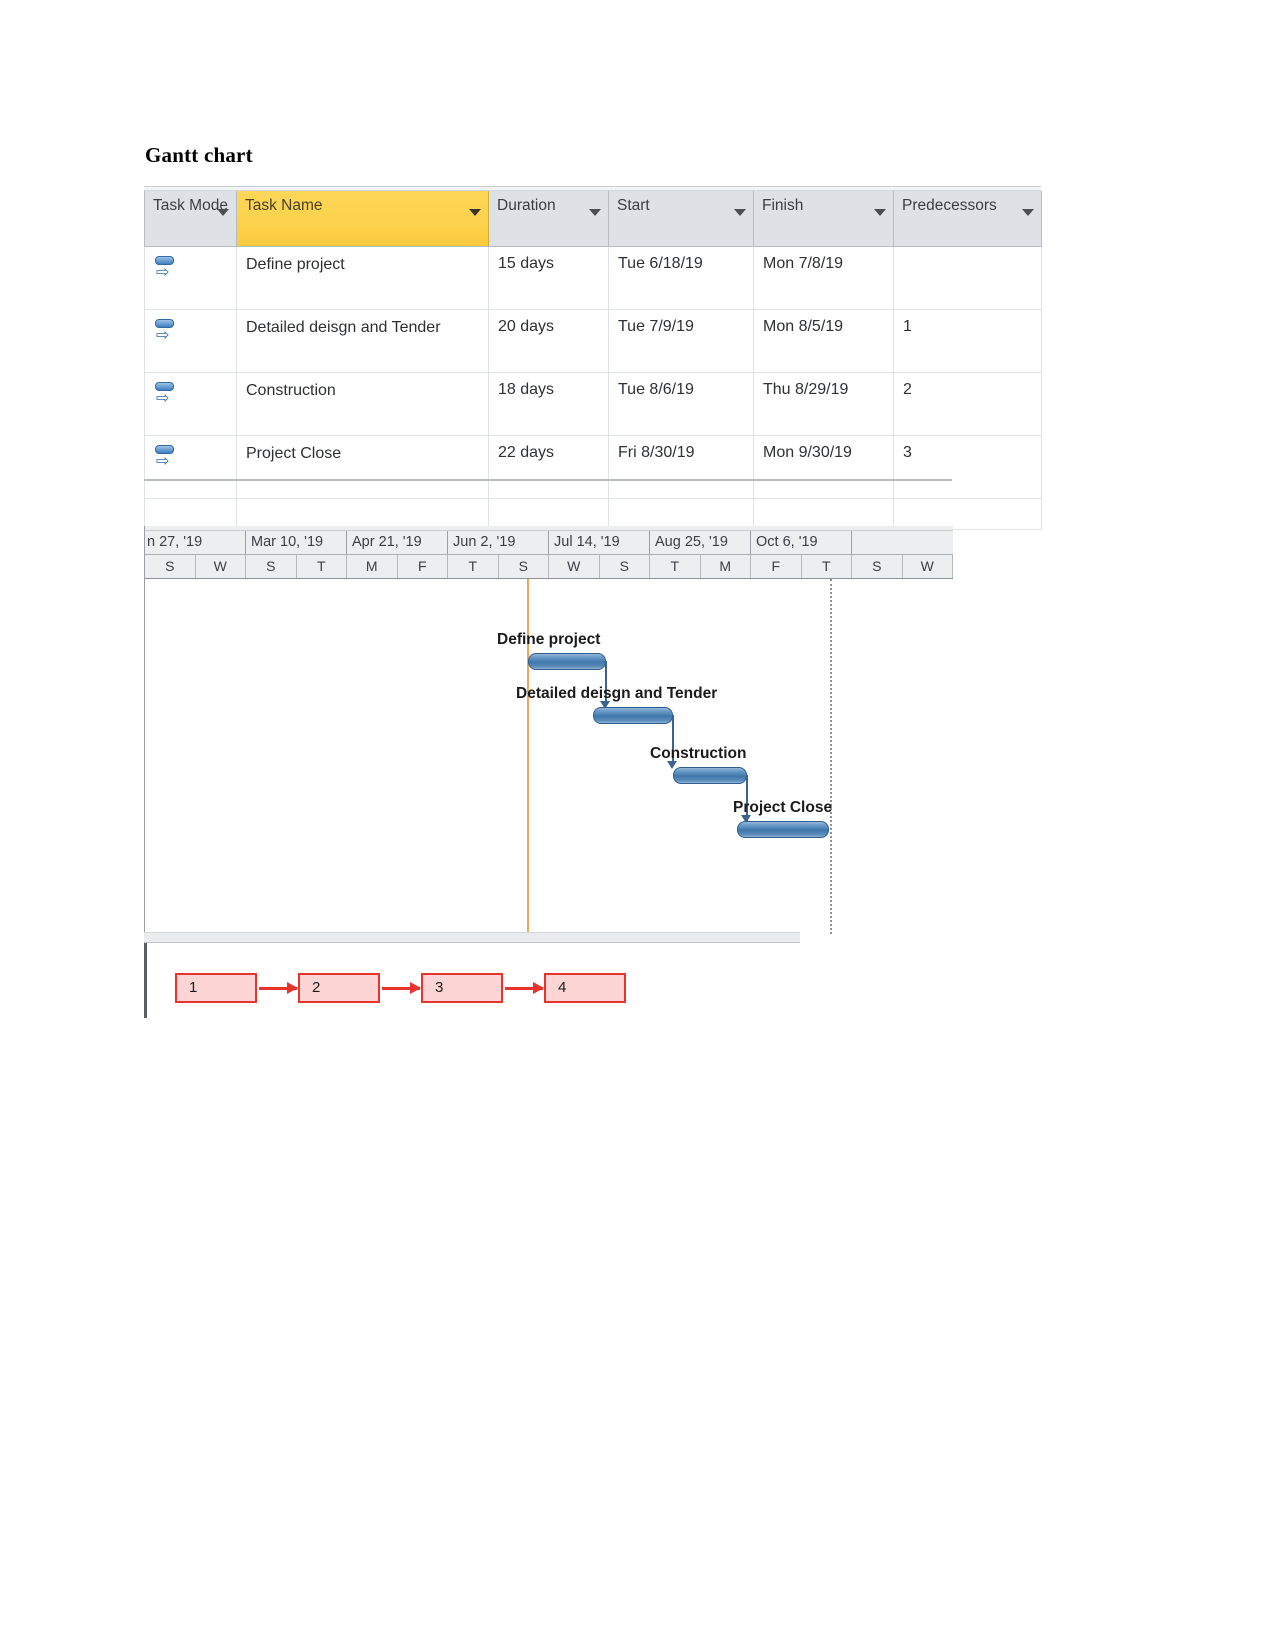 This screenshot has width=1275, height=1651. I want to click on gantt-bar-label: Project Close, so click(783, 807).